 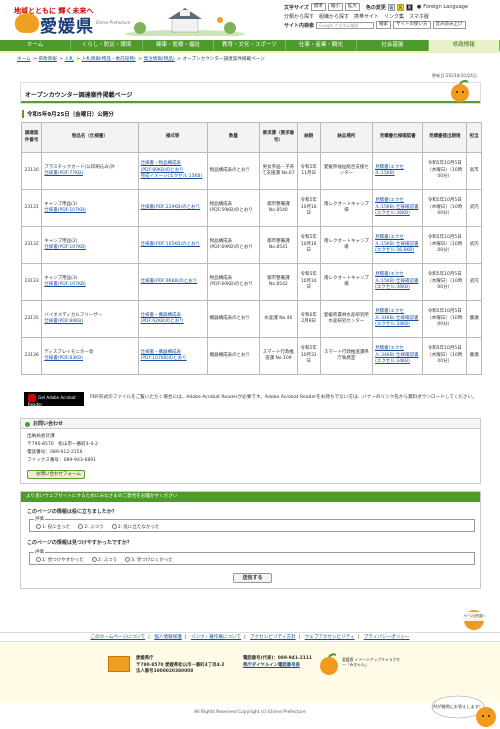 I want to click on cell-item: キャンプ用品(3) 仕様書(PDF:107KB), so click(x=90, y=282).